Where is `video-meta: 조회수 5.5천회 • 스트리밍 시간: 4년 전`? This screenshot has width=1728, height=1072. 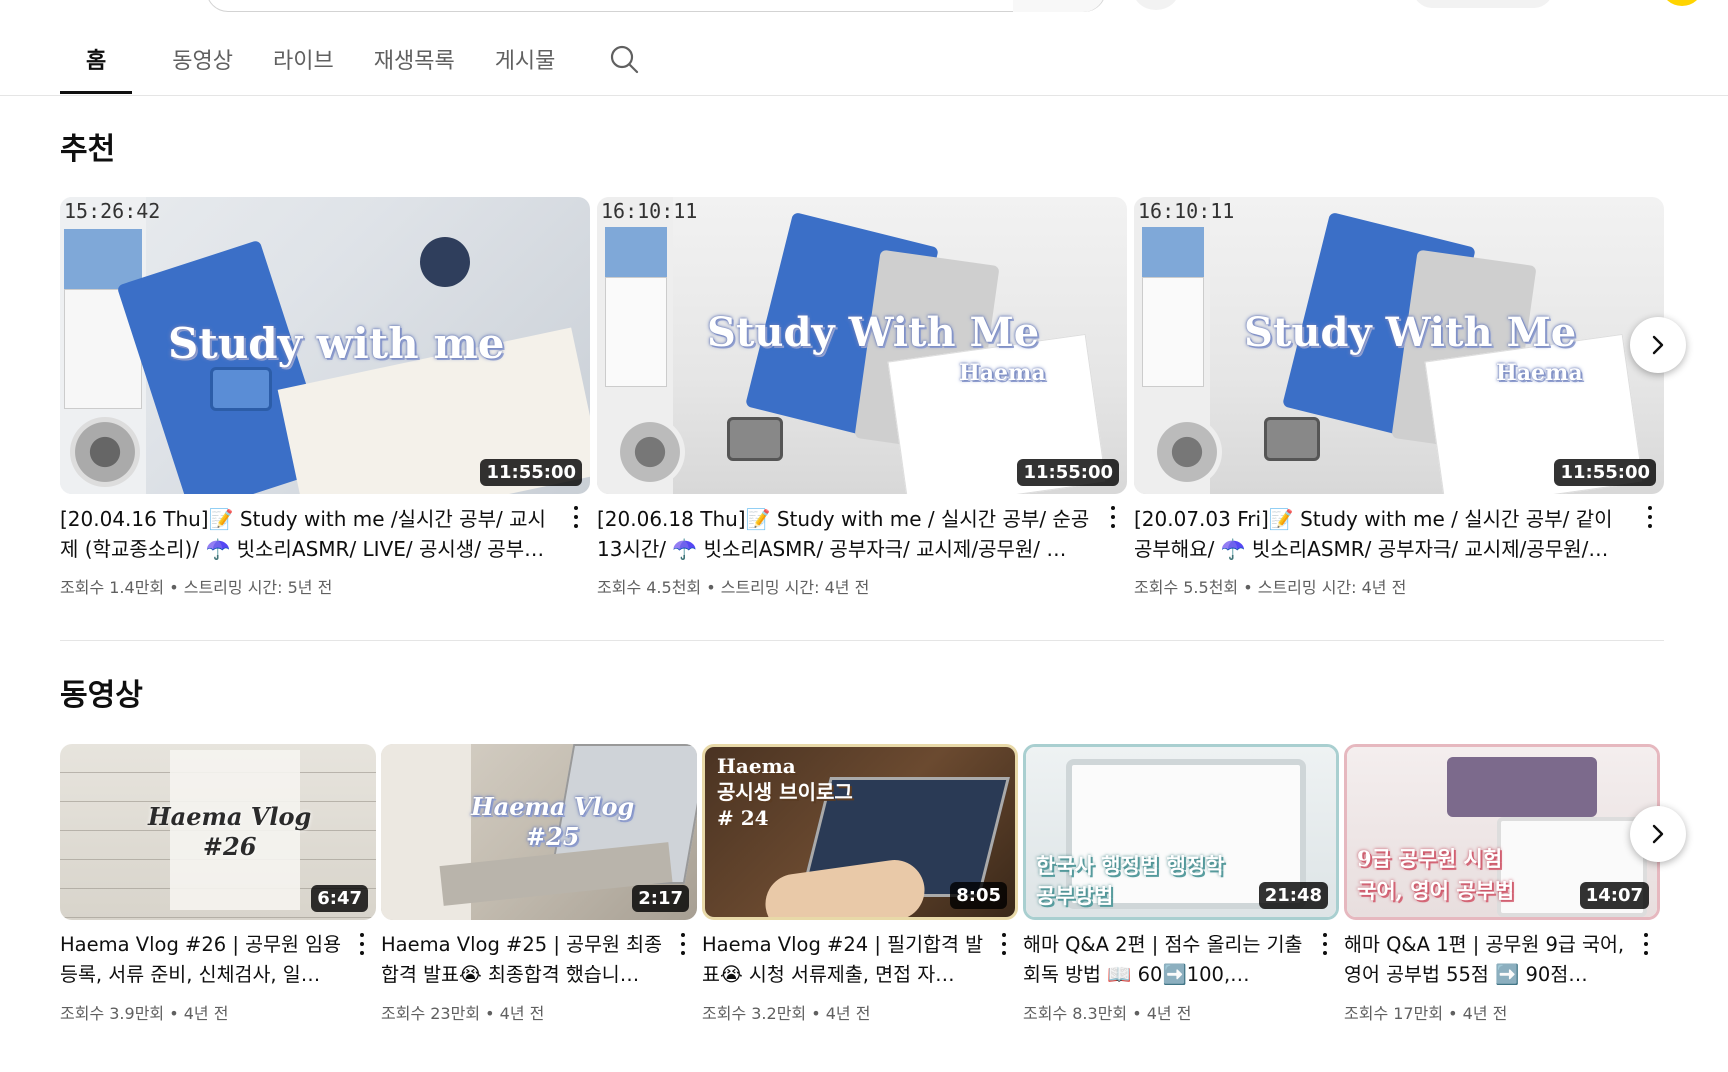 video-meta: 조회수 5.5천회 • 스트리밍 시간: 4년 전 is located at coordinates (1270, 587).